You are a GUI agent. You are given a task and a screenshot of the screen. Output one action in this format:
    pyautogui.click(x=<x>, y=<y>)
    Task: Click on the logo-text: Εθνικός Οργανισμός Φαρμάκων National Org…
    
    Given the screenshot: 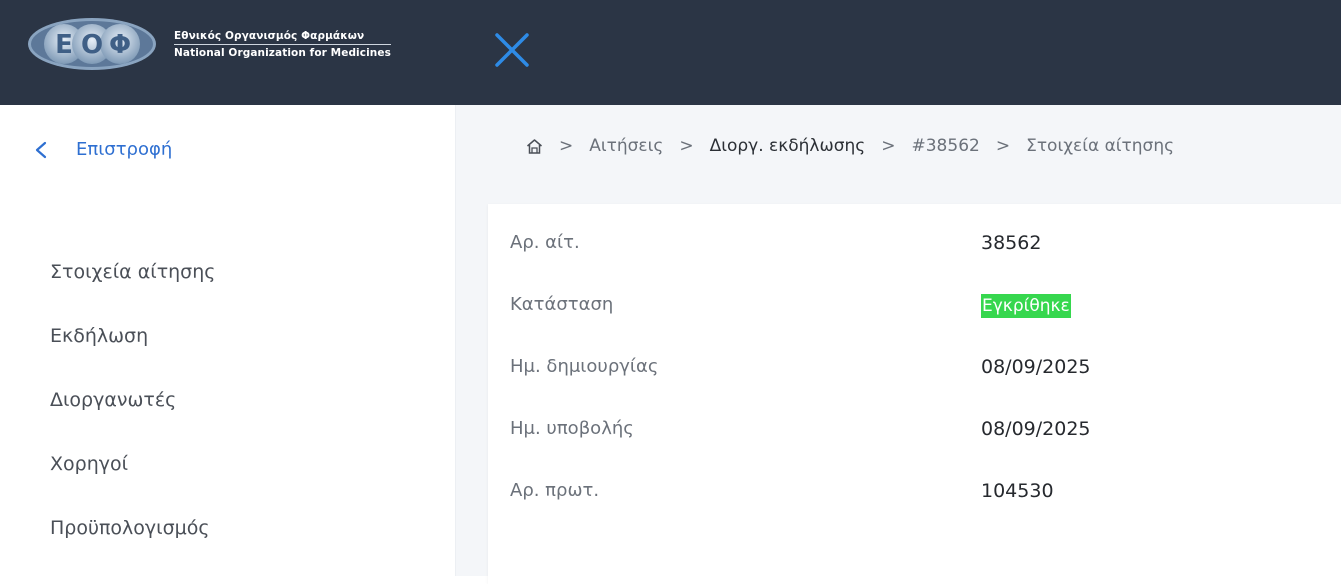 What is the action you would take?
    pyautogui.click(x=282, y=44)
    